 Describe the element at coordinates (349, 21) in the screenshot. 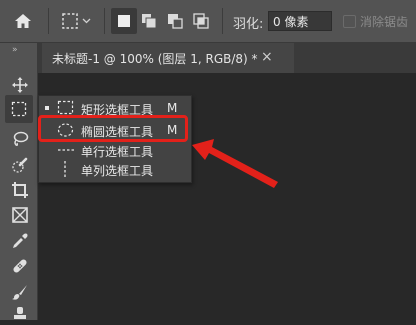

I see `anti-alias-checkbox` at that location.